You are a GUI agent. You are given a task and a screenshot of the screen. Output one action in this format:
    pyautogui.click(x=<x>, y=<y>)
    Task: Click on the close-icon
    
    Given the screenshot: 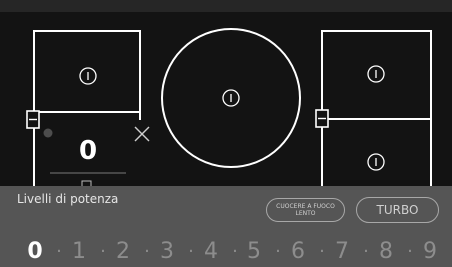 What is the action you would take?
    pyautogui.click(x=142, y=134)
    